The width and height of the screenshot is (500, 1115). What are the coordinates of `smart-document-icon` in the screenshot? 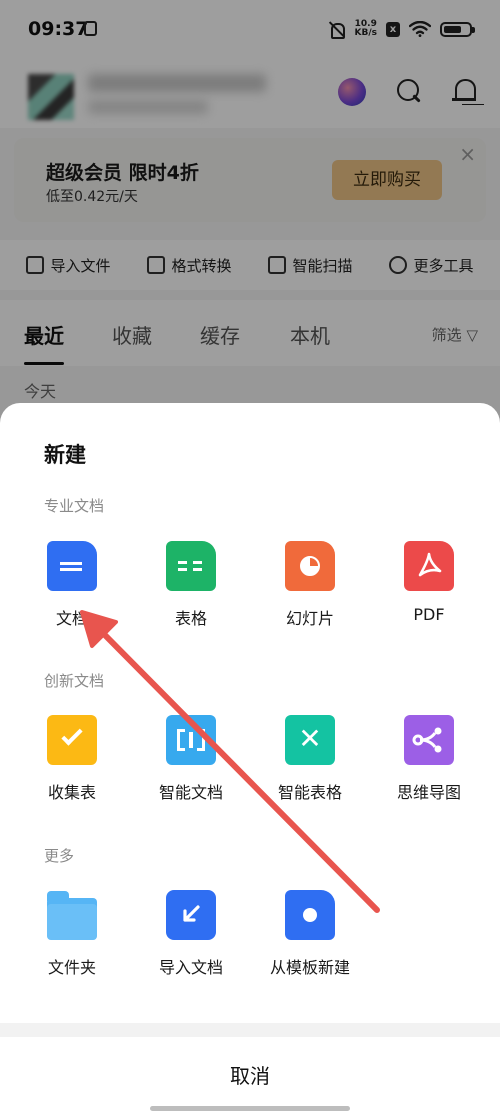 It's located at (191, 740).